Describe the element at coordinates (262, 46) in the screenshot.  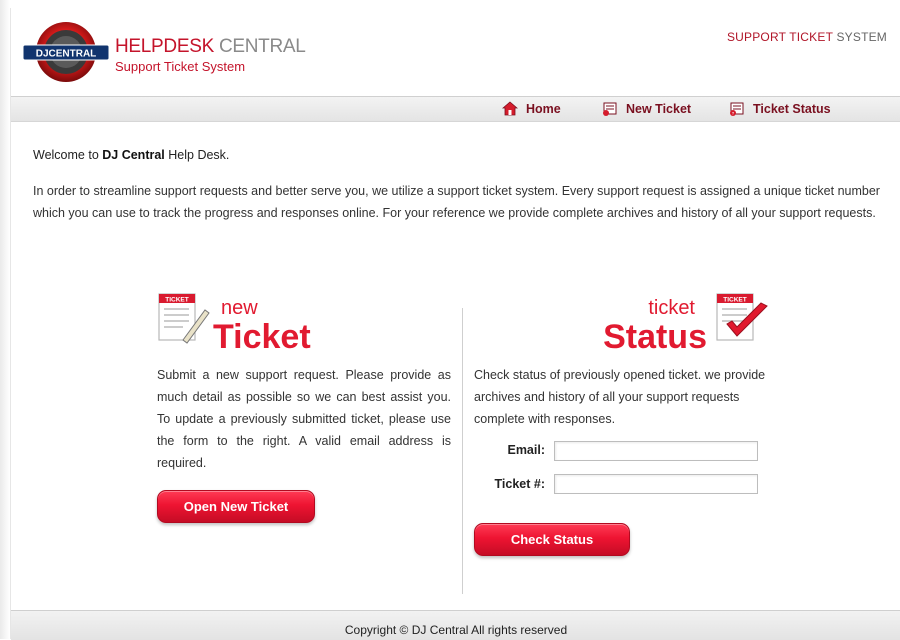
I see `site-title-soft: CENTRAL` at that location.